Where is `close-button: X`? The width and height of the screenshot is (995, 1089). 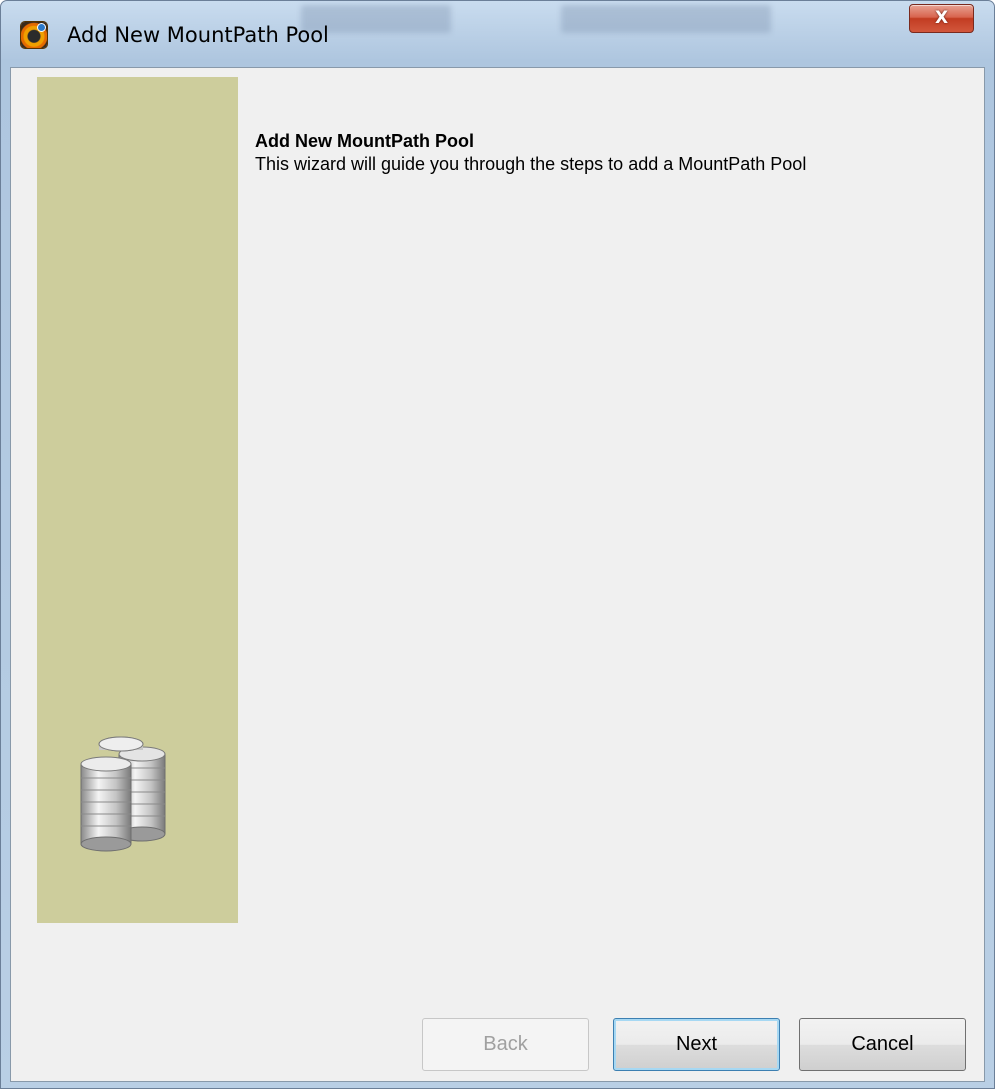
close-button: X is located at coordinates (941, 18).